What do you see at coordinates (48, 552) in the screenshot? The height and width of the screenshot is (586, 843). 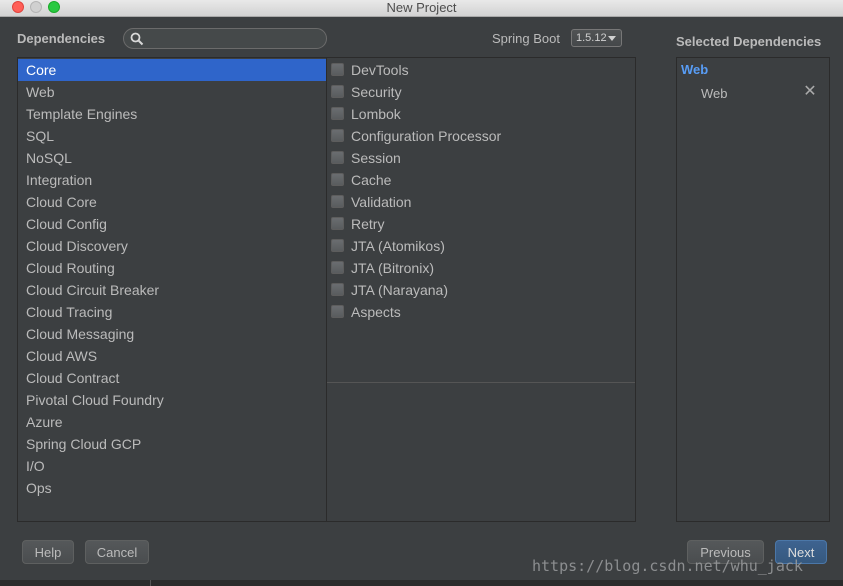 I see `help-button: Help` at bounding box center [48, 552].